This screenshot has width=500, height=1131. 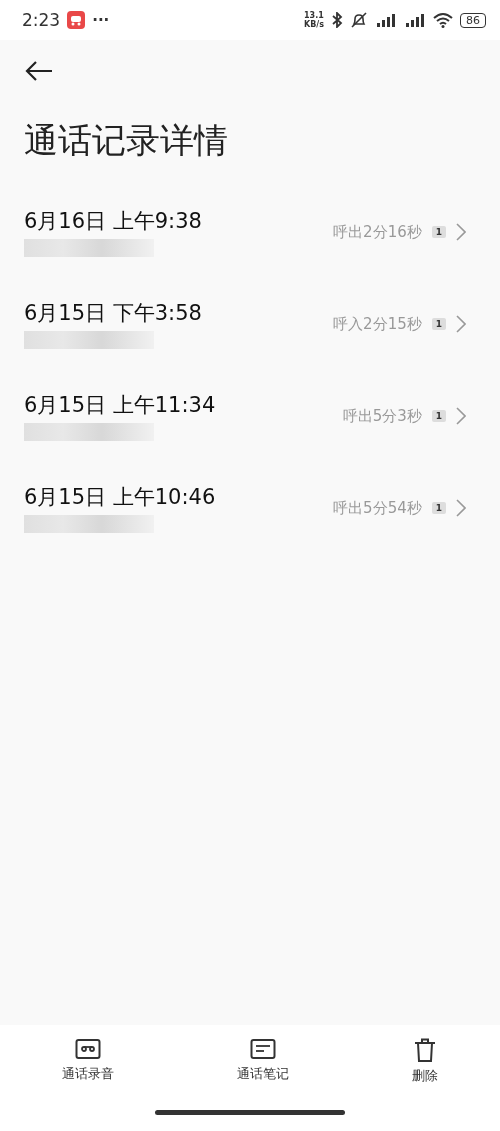 What do you see at coordinates (443, 20) in the screenshot?
I see `wifi-icon` at bounding box center [443, 20].